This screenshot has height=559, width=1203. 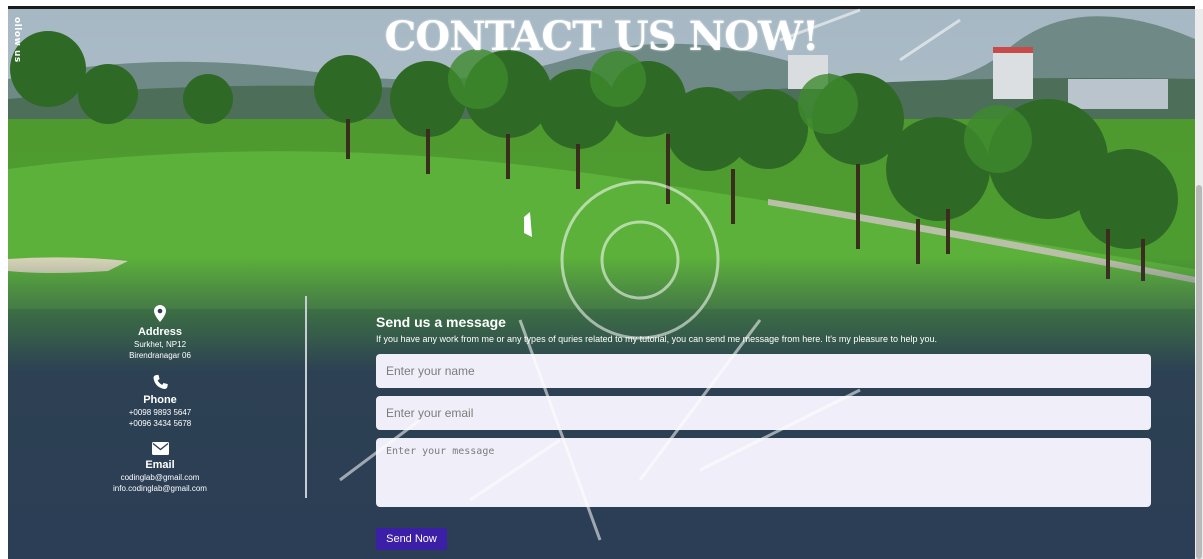 What do you see at coordinates (441, 322) in the screenshot?
I see `form-title: Send us a message` at bounding box center [441, 322].